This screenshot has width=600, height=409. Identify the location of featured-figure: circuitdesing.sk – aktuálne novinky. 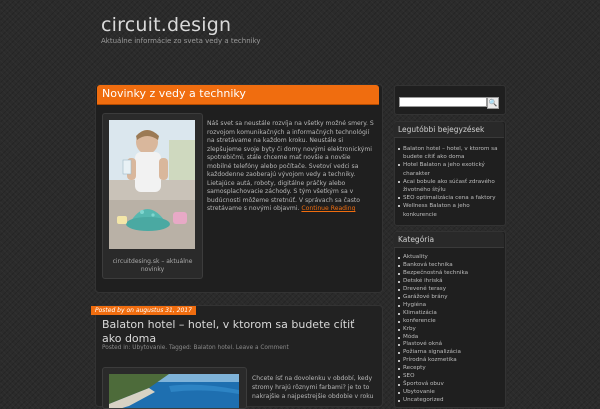
(152, 196).